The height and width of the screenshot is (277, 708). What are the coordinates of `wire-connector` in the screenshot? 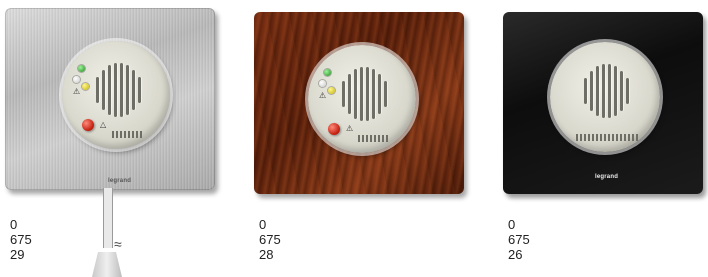 It's located at (107, 264).